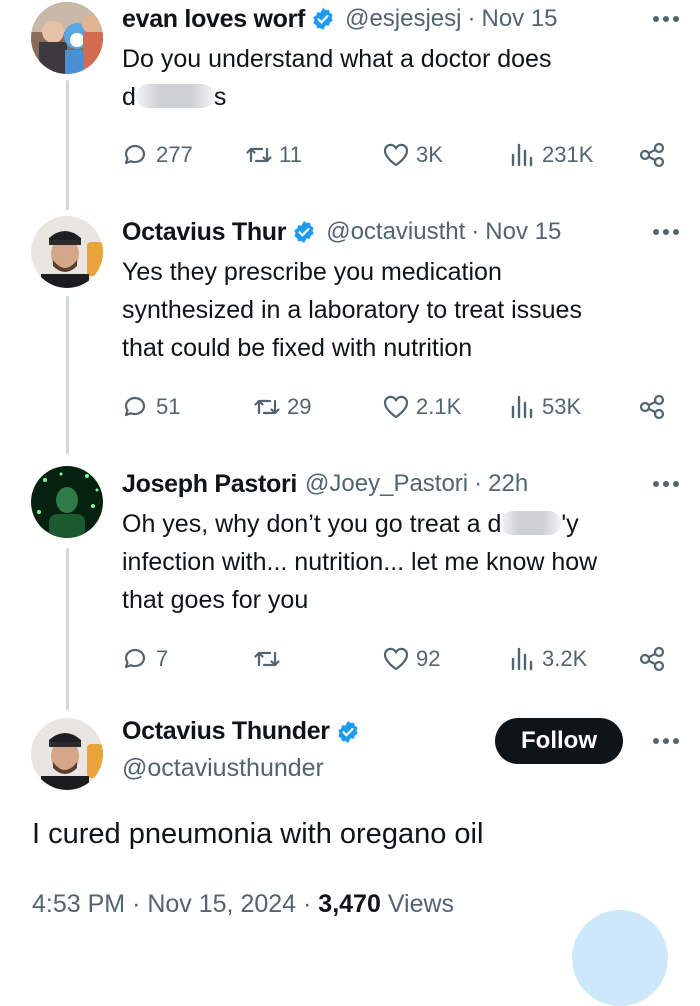 The width and height of the screenshot is (700, 1006). Describe the element at coordinates (221, 904) in the screenshot. I see `tweet-date: Nov 15, 2024` at that location.